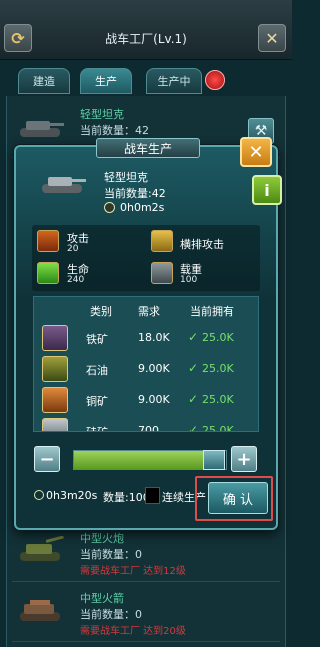  Describe the element at coordinates (102, 538) in the screenshot. I see `unit-name: 中型火炮` at that location.